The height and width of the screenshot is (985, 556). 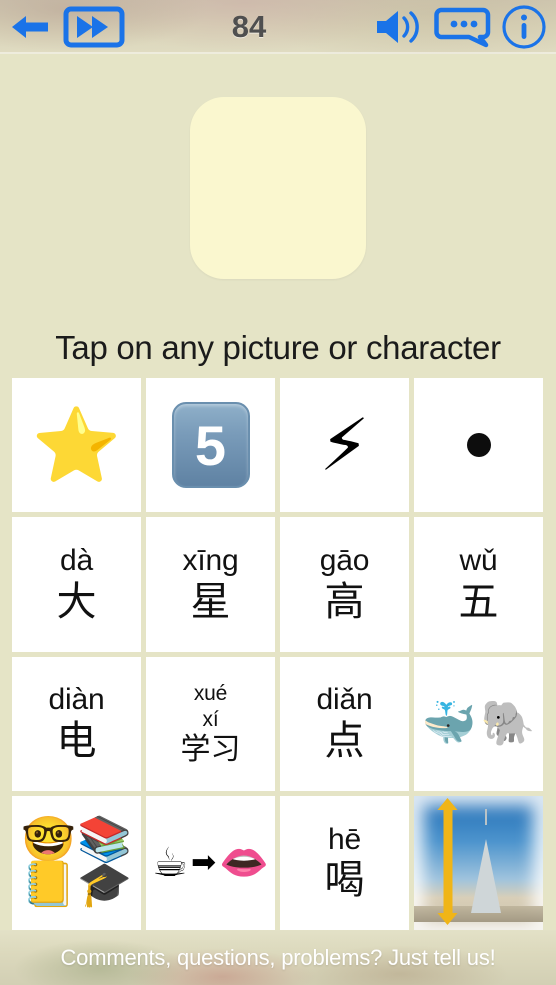 What do you see at coordinates (210, 719) in the screenshot?
I see `pinyin-label-second: xí` at bounding box center [210, 719].